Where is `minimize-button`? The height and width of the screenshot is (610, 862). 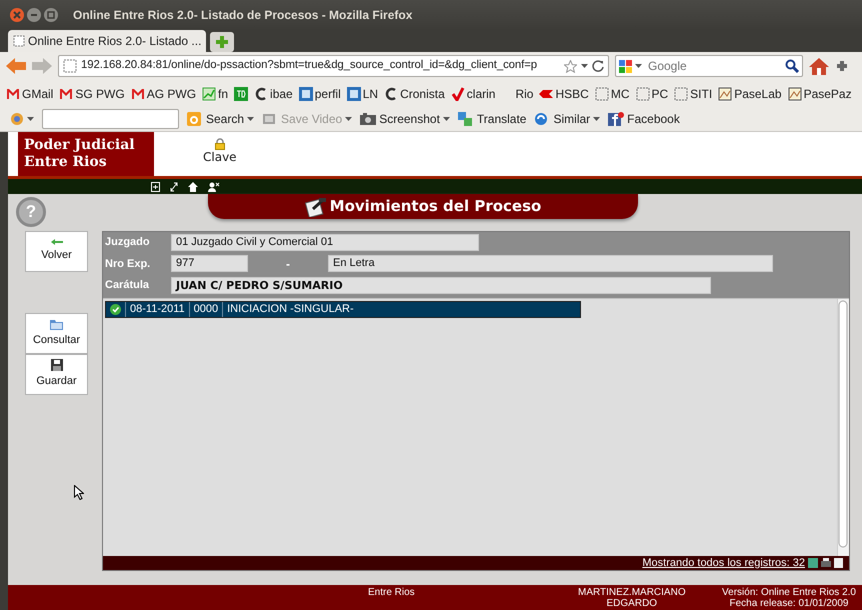 minimize-button is located at coordinates (34, 15).